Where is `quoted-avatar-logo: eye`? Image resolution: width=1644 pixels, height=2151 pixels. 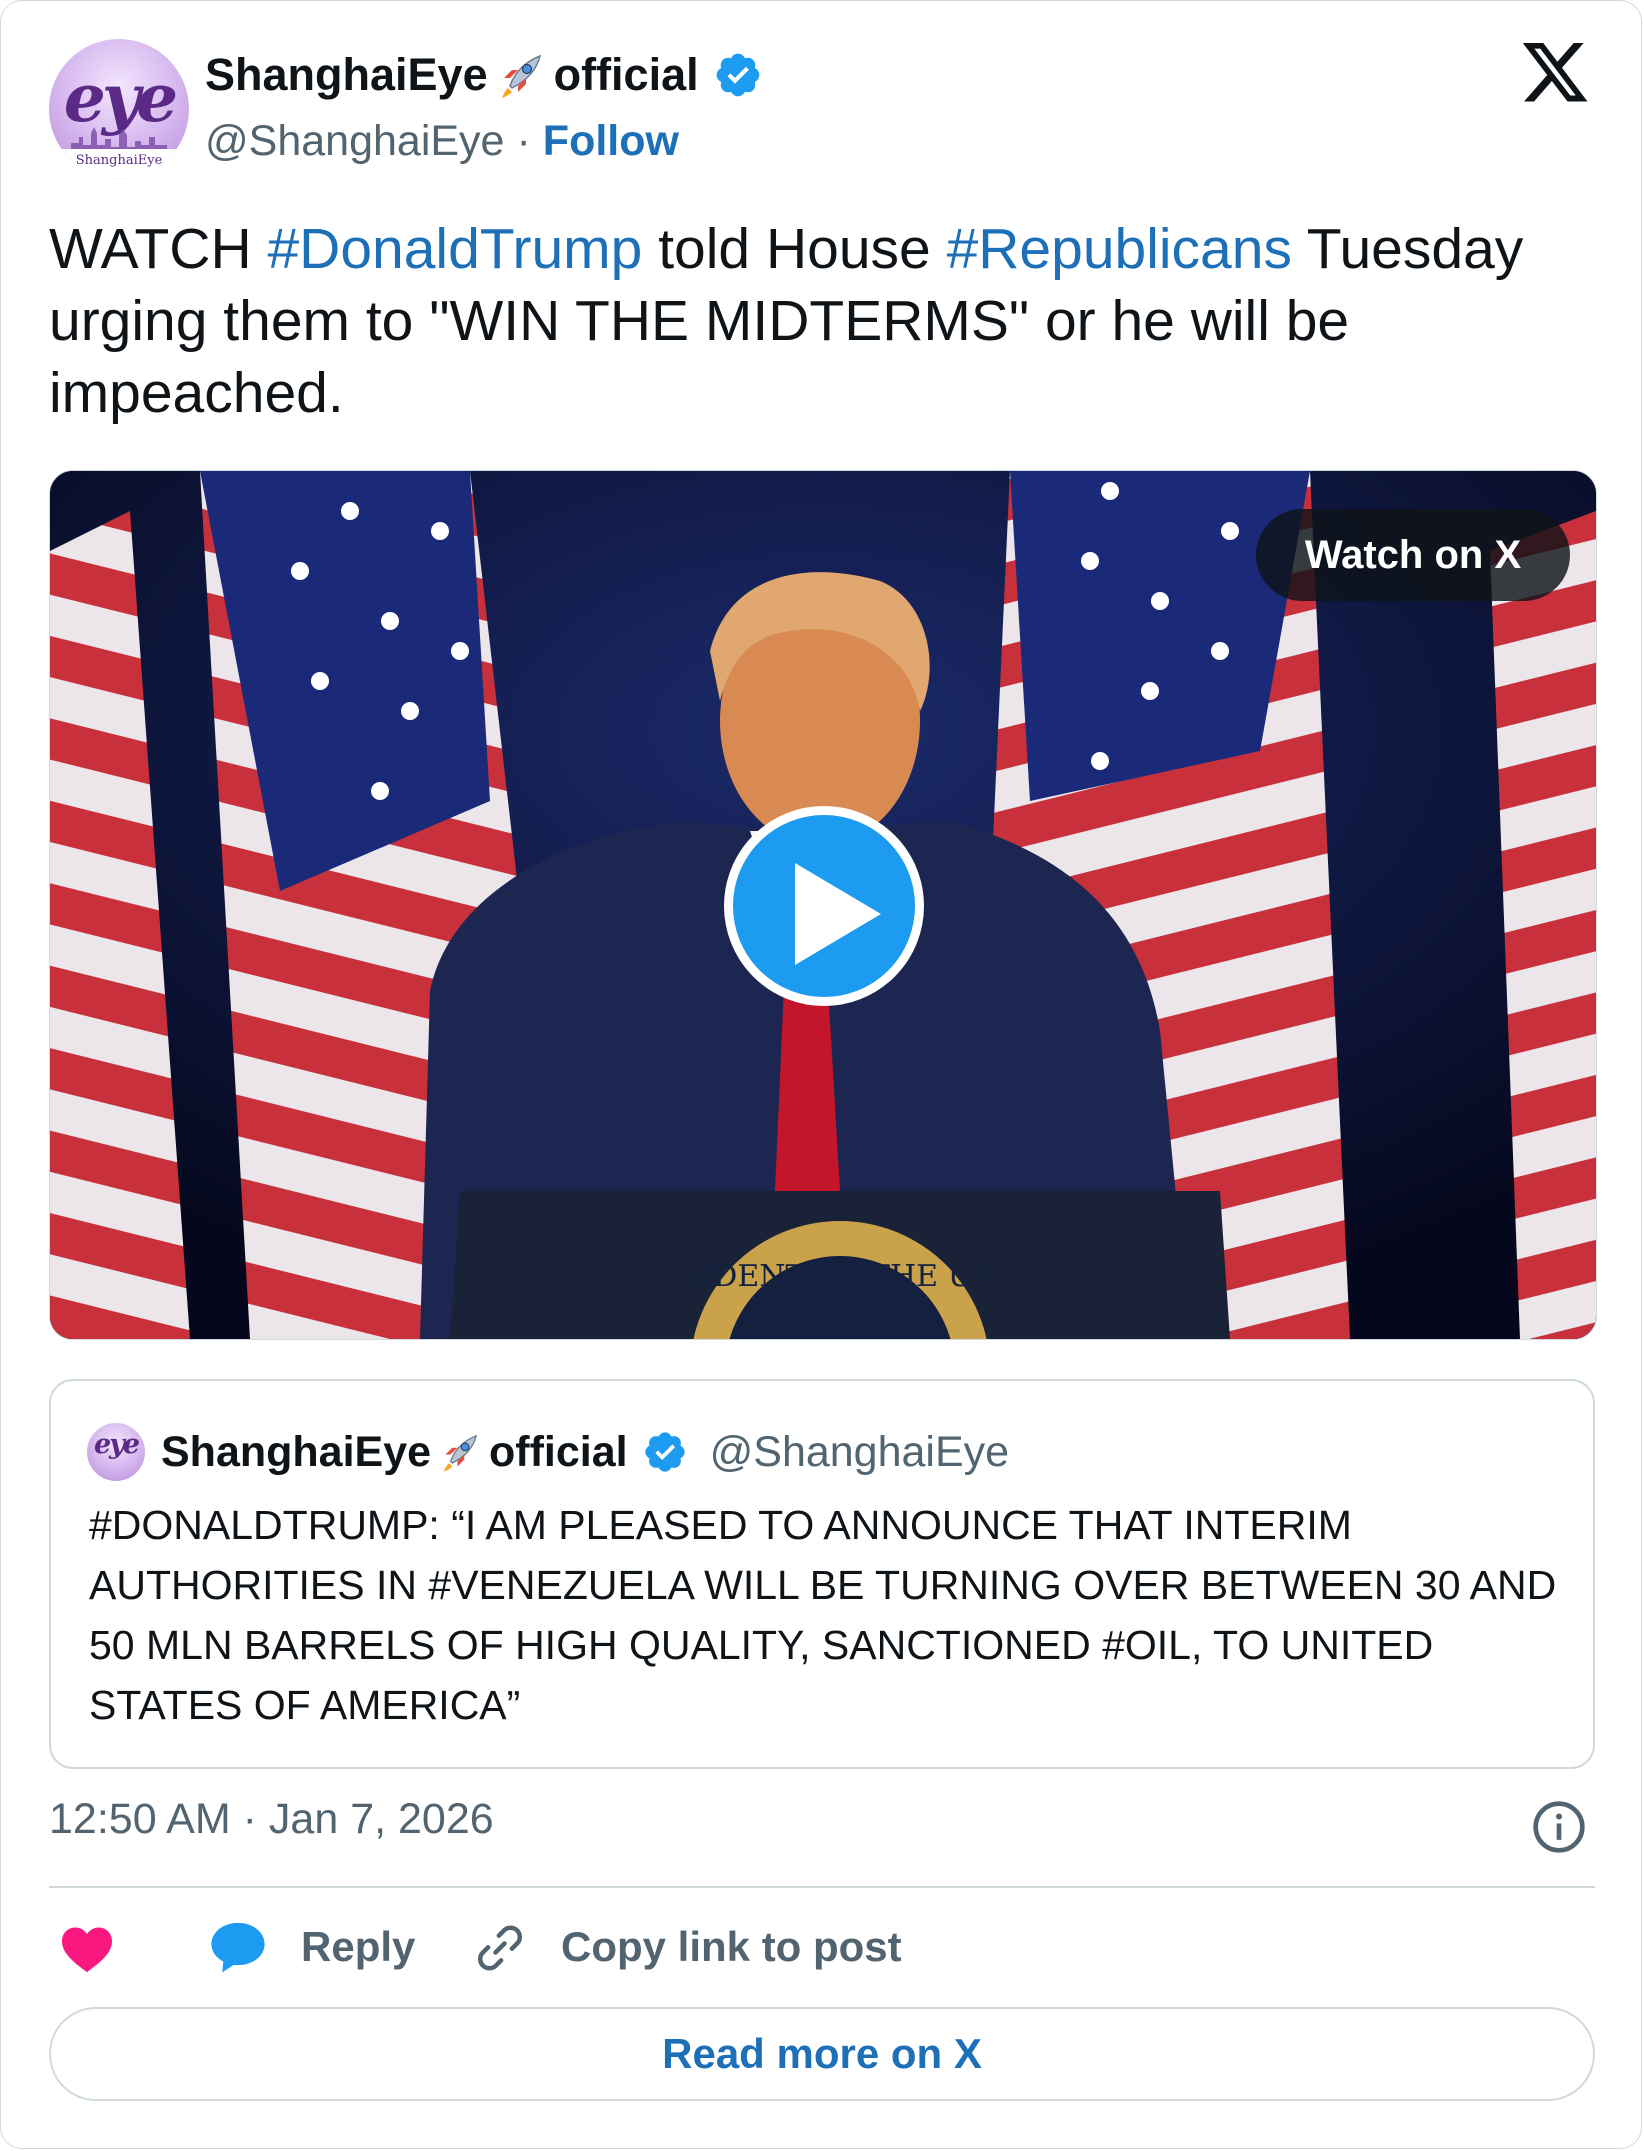 quoted-avatar-logo: eye is located at coordinates (116, 1444).